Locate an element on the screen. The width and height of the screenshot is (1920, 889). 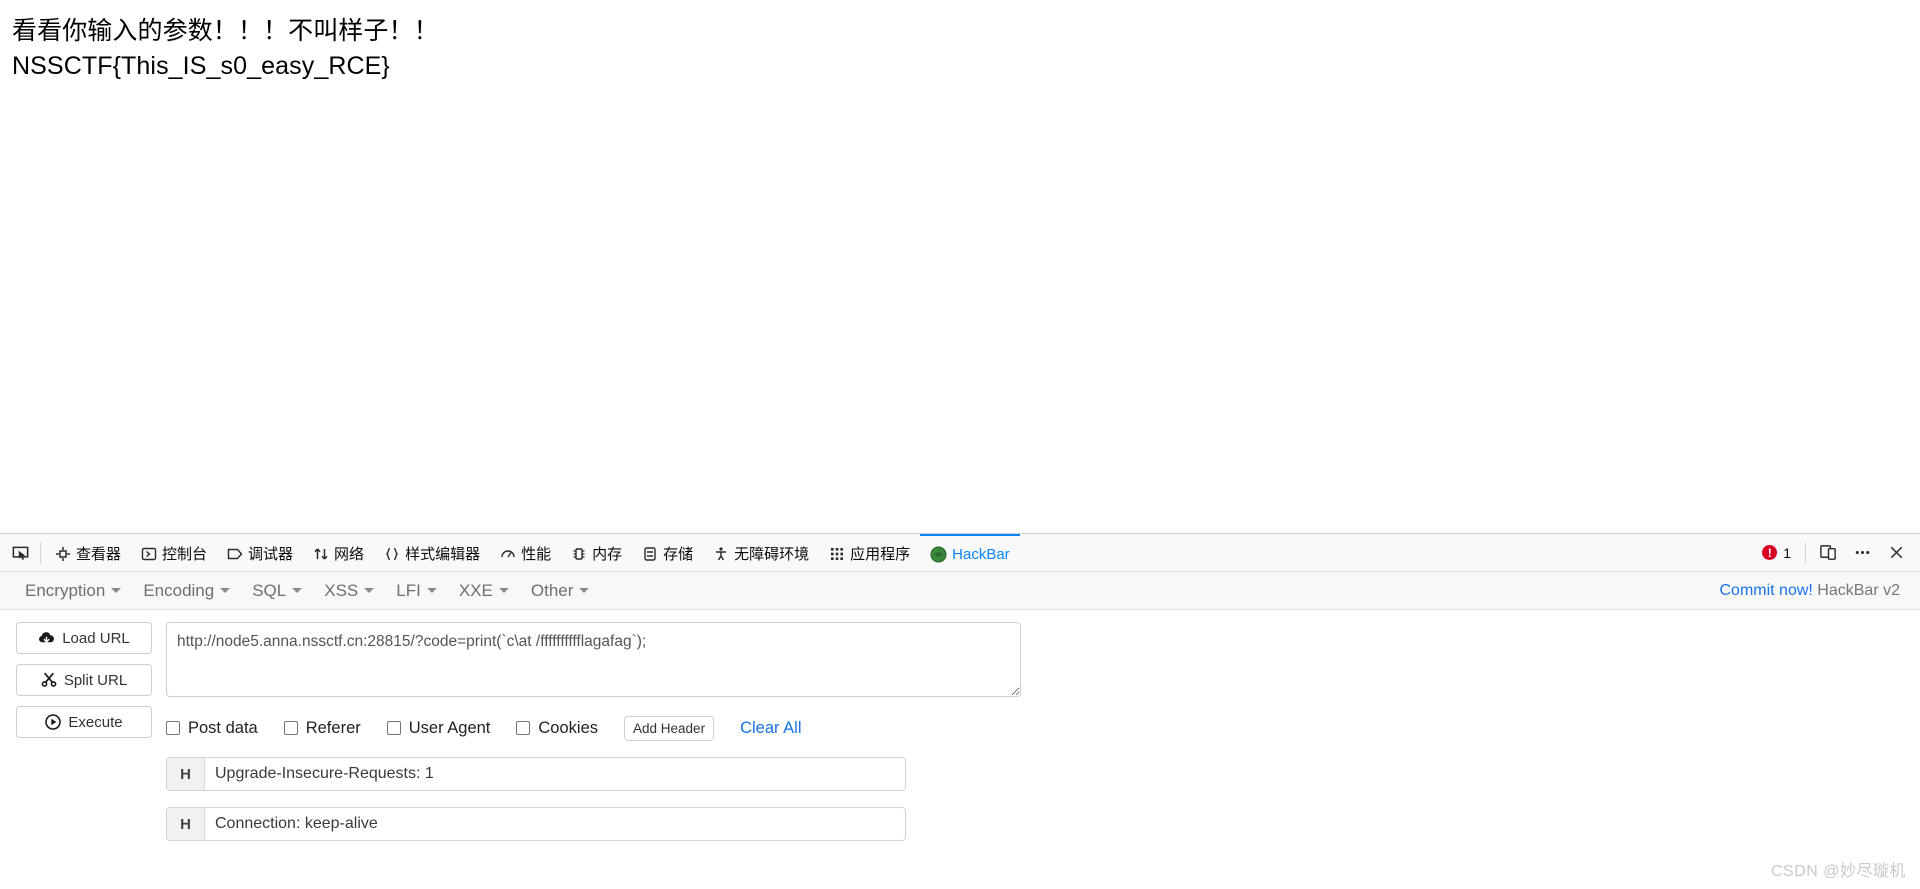
hackbar-version-area: Commit now! HackBar v2 is located at coordinates (1814, 591).